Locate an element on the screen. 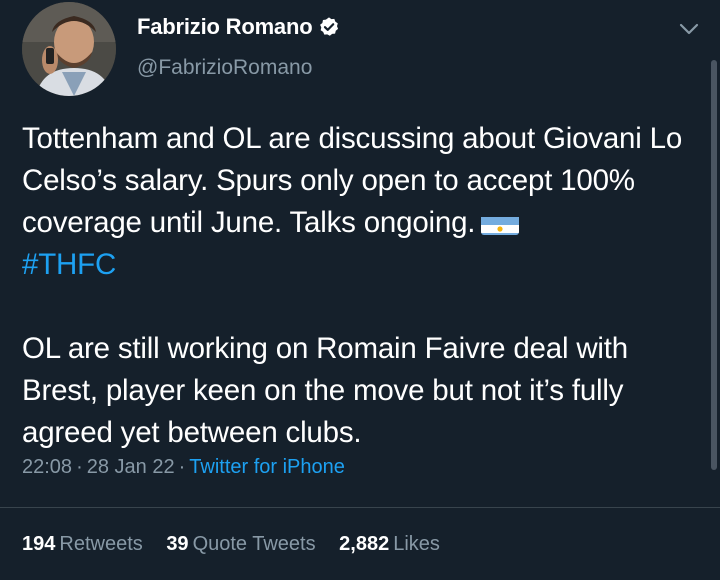  author-handle: @FabrizioRomano is located at coordinates (224, 68).